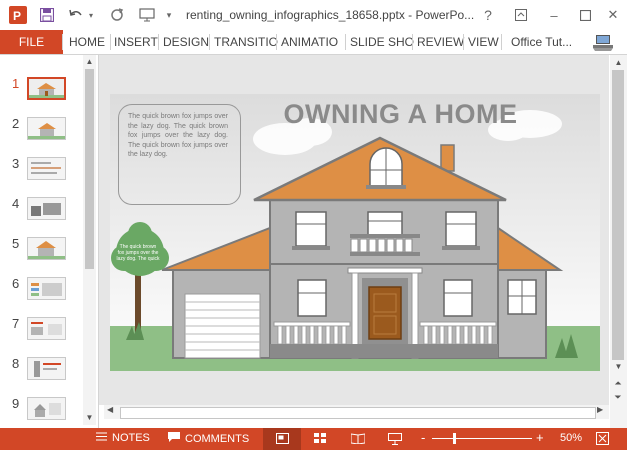 This screenshot has width=627, height=450. What do you see at coordinates (554, 15) in the screenshot?
I see `minimize-button: –` at bounding box center [554, 15].